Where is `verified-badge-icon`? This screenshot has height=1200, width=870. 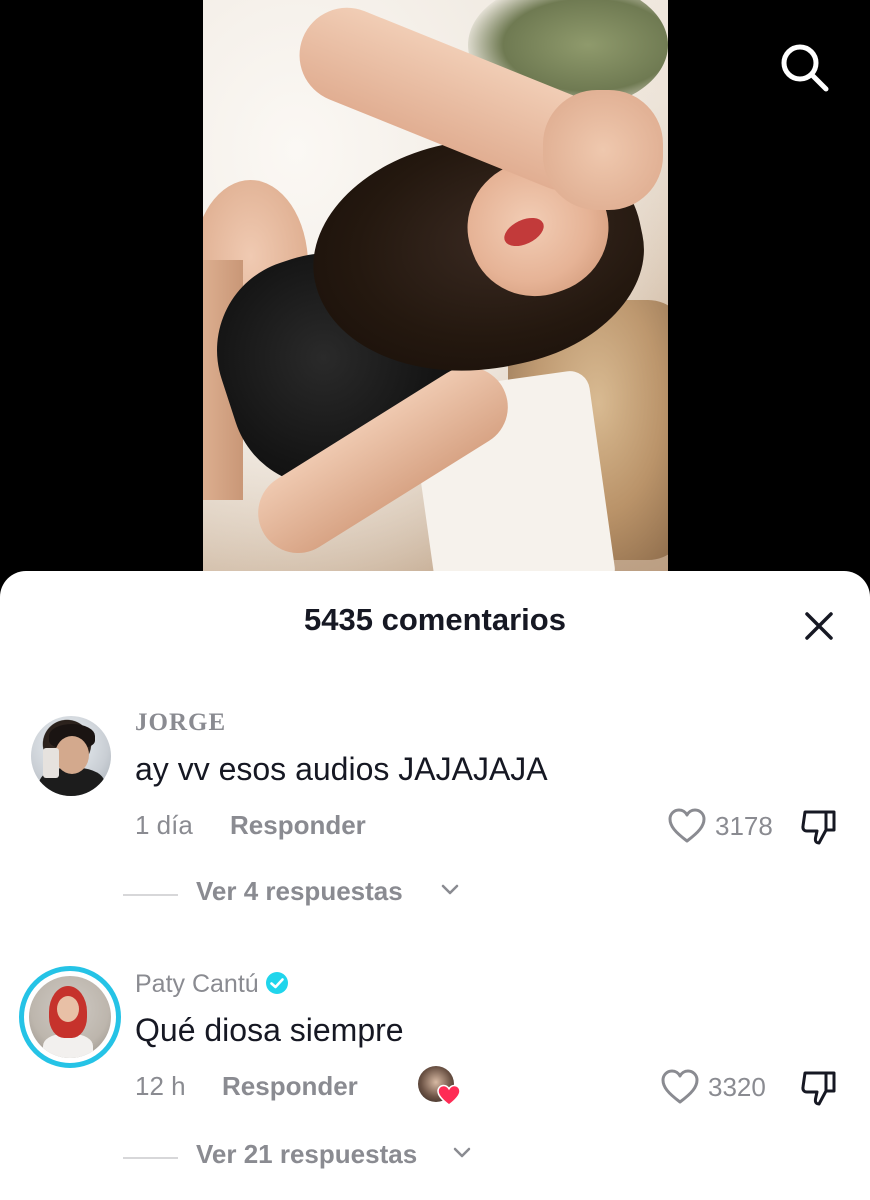
verified-badge-icon is located at coordinates (276, 983).